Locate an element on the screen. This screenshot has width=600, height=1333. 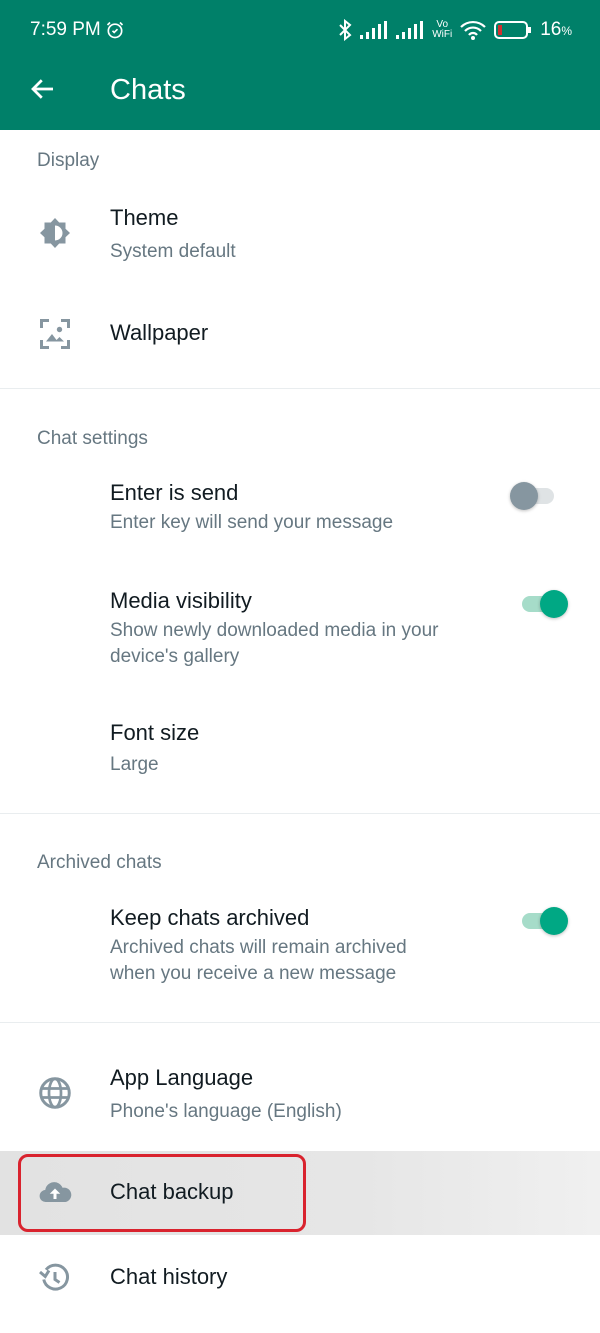
setting-font-size: Font size Large is located at coordinates (300, 750).